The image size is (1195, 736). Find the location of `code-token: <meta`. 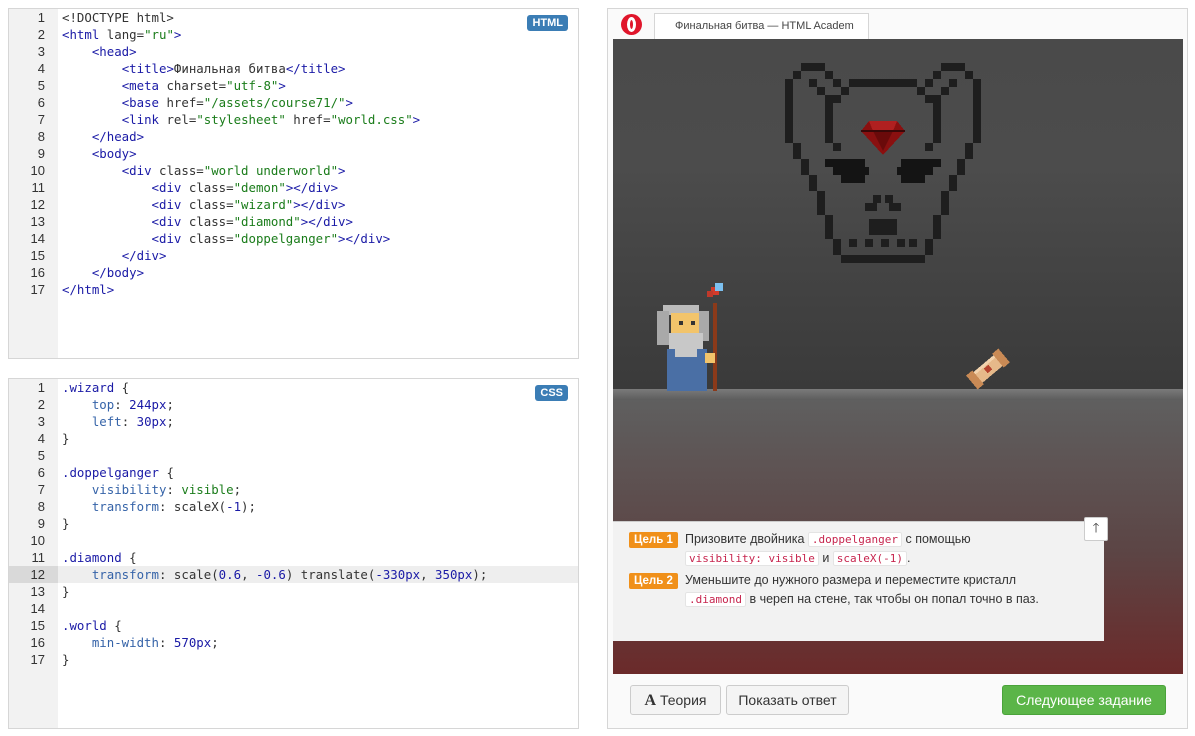

code-token: <meta is located at coordinates (140, 85).